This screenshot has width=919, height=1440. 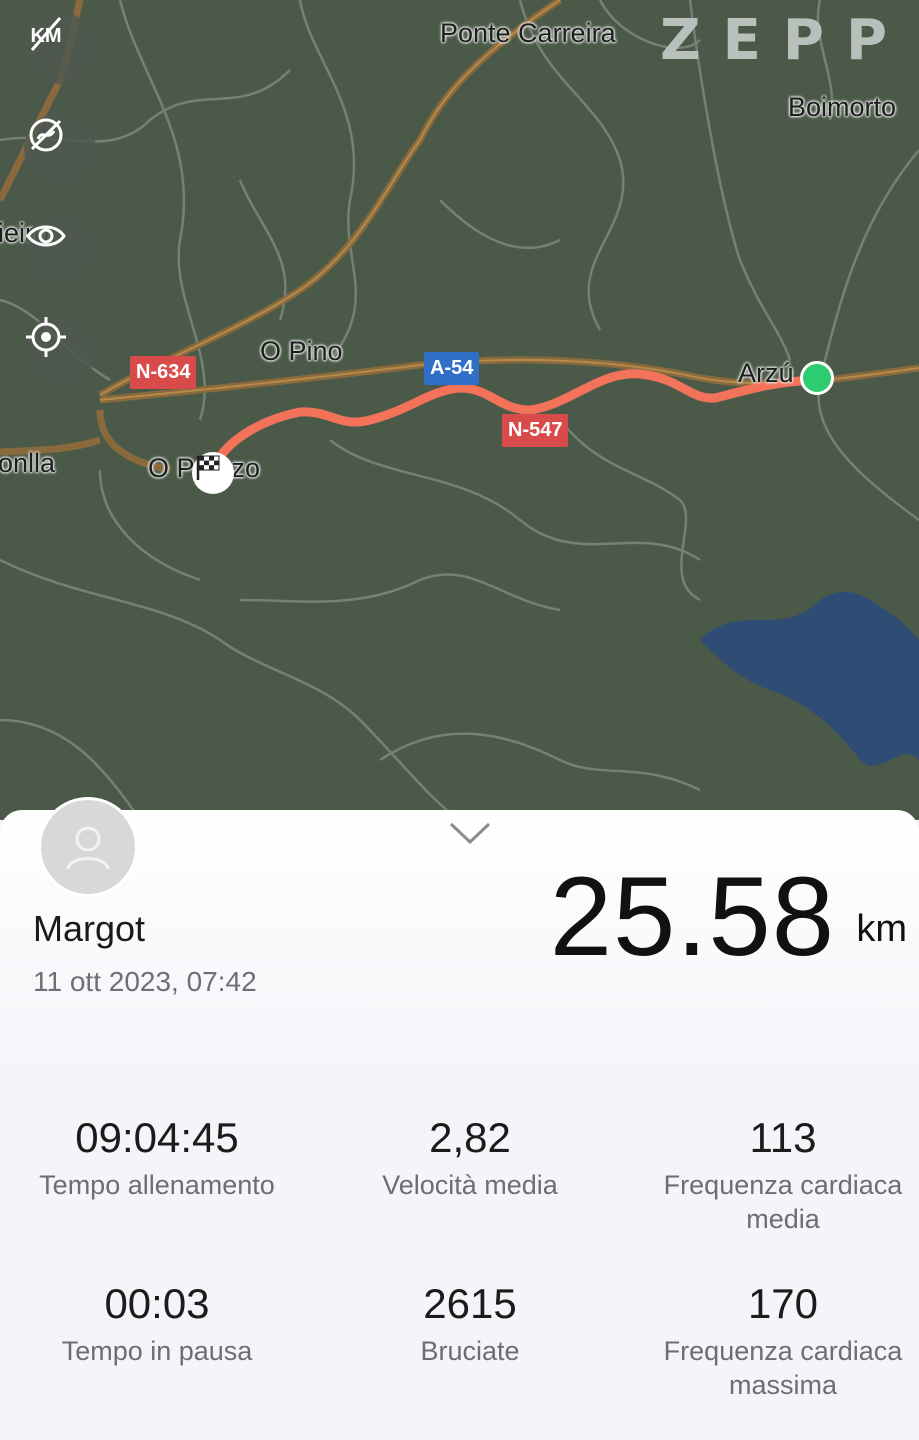 I want to click on distance-value: 25.58, so click(x=692, y=916).